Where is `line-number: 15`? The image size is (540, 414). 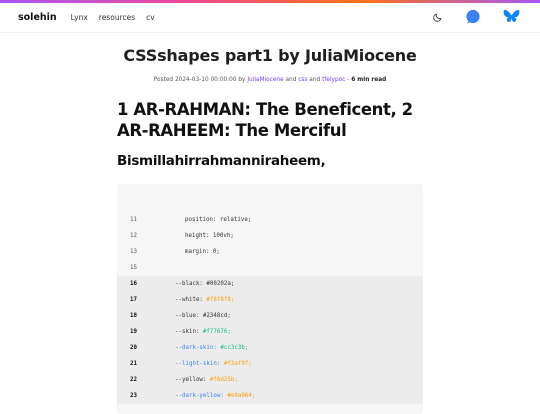 line-number: 15 is located at coordinates (133, 268).